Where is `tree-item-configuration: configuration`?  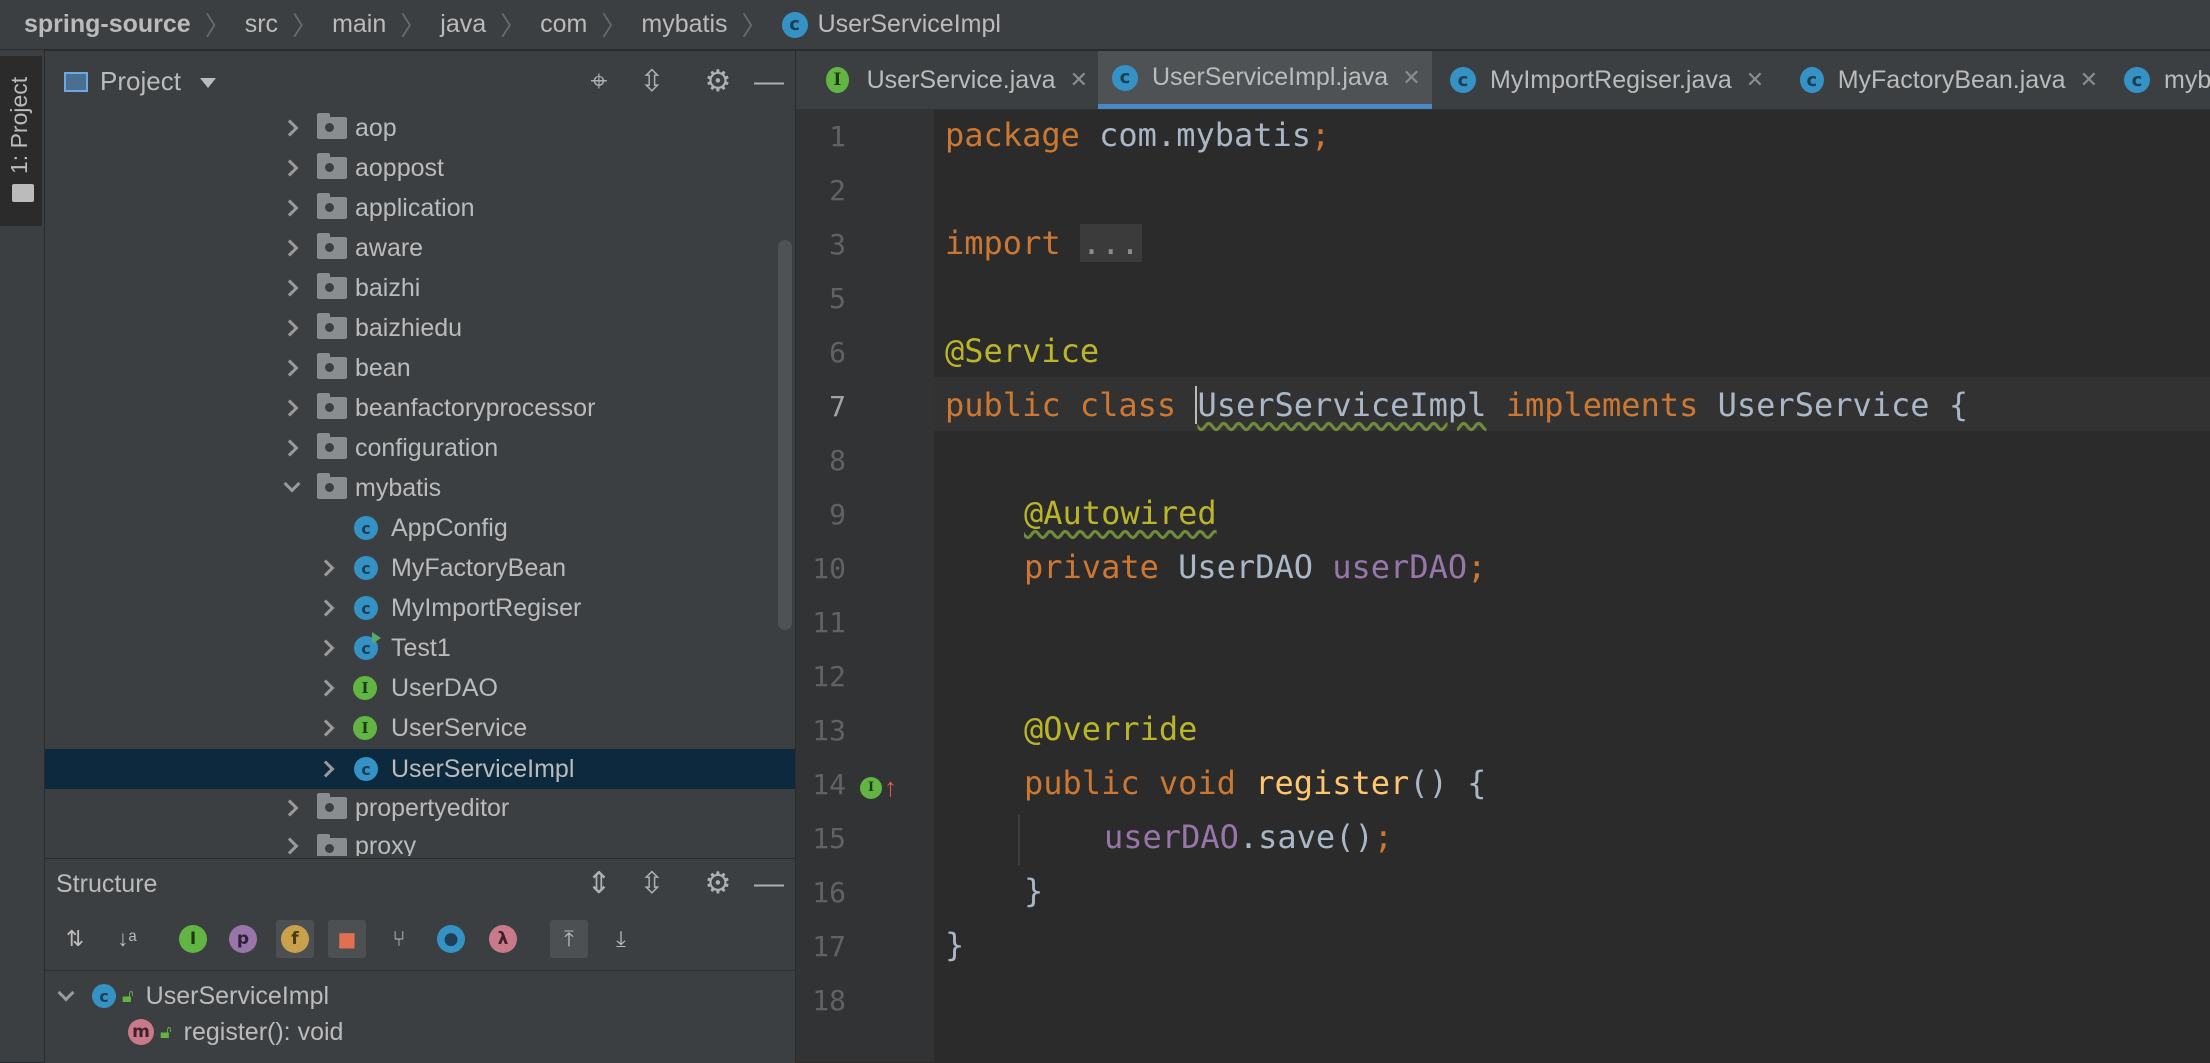
tree-item-configuration: configuration is located at coordinates (420, 448).